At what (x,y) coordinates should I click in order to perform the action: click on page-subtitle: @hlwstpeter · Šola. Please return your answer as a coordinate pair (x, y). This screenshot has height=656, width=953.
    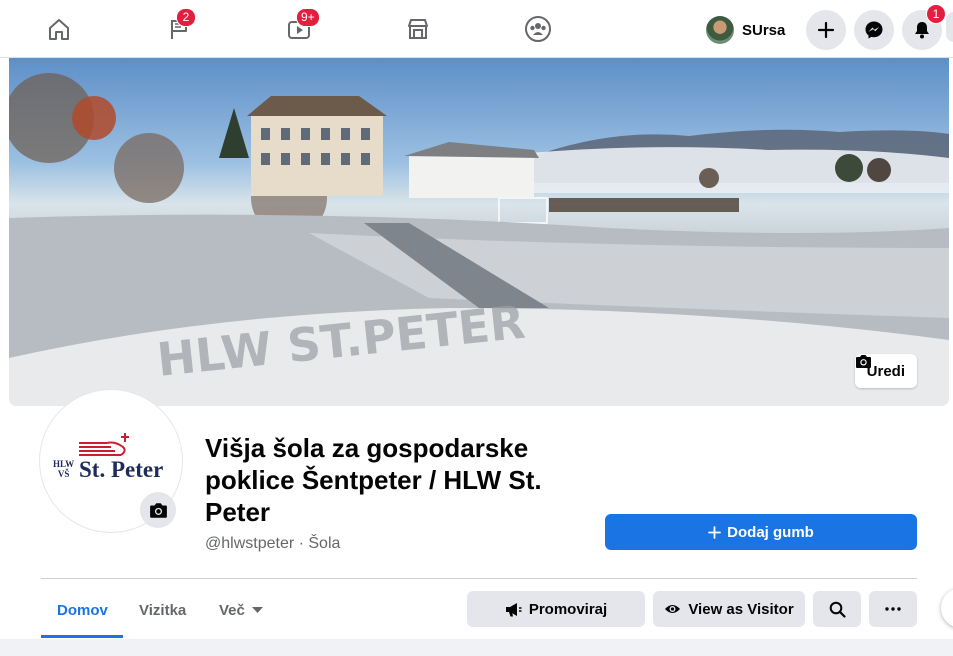
    Looking at the image, I should click on (273, 543).